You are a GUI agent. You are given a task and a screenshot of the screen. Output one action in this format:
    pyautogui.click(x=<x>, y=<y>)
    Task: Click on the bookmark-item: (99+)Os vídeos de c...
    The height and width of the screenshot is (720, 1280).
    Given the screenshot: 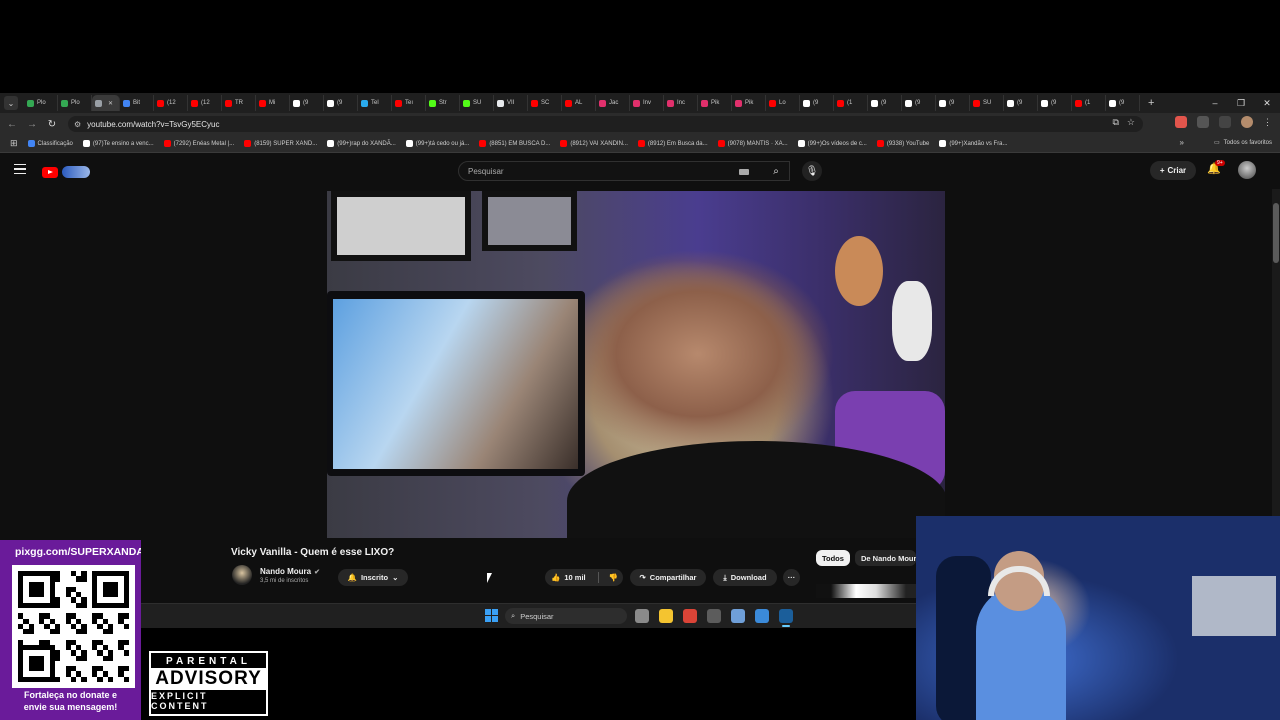 What is the action you would take?
    pyautogui.click(x=832, y=143)
    